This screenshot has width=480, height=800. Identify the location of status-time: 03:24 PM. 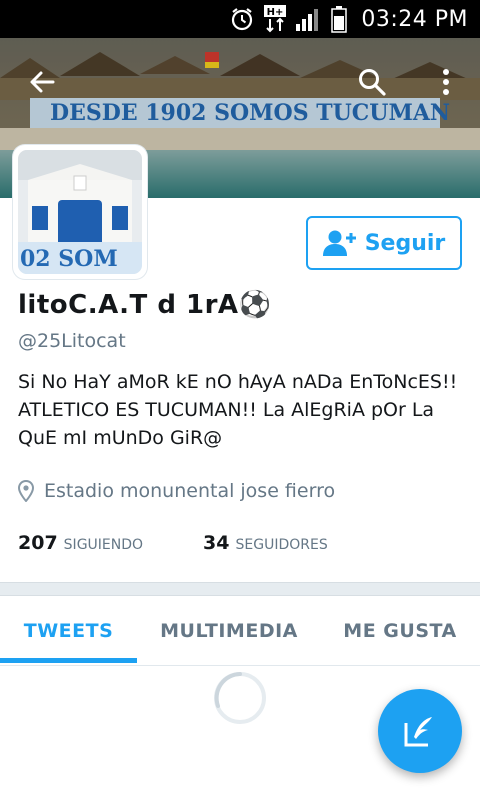
(414, 19).